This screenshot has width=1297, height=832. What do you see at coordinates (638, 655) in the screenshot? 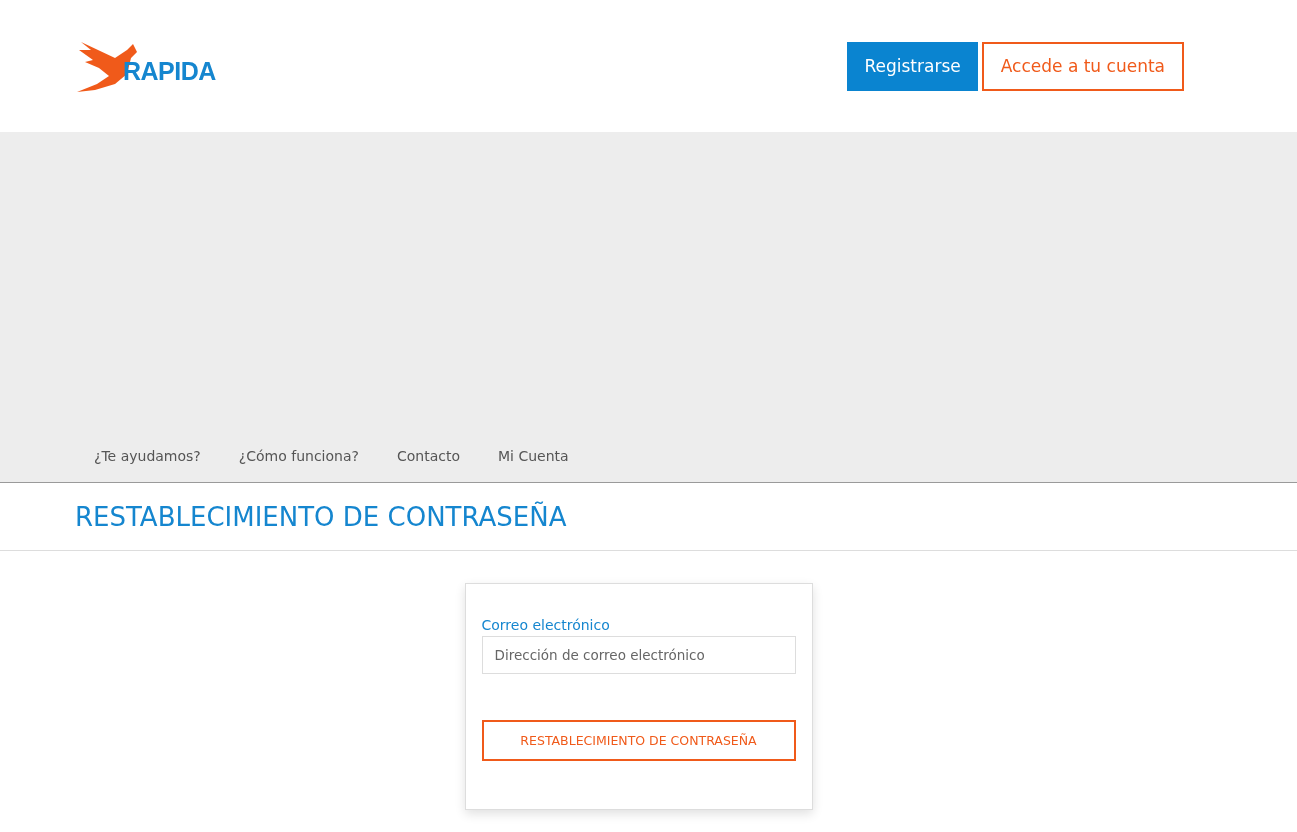
I see `email-field: Dirección de correo electrónico` at bounding box center [638, 655].